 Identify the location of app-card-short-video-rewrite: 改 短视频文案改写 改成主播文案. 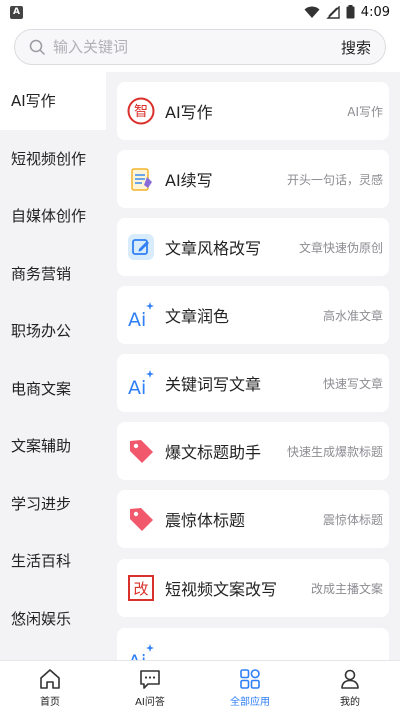
(253, 588).